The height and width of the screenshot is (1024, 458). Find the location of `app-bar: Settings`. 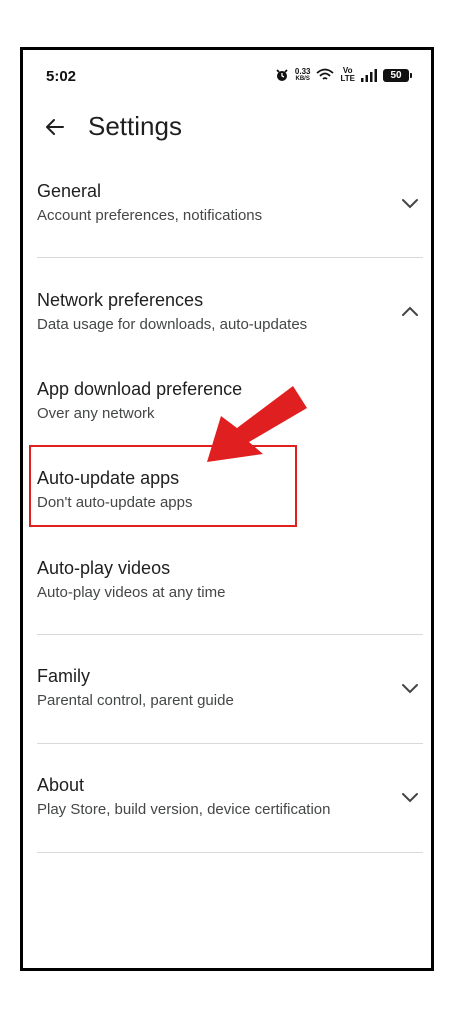

app-bar: Settings is located at coordinates (227, 127).